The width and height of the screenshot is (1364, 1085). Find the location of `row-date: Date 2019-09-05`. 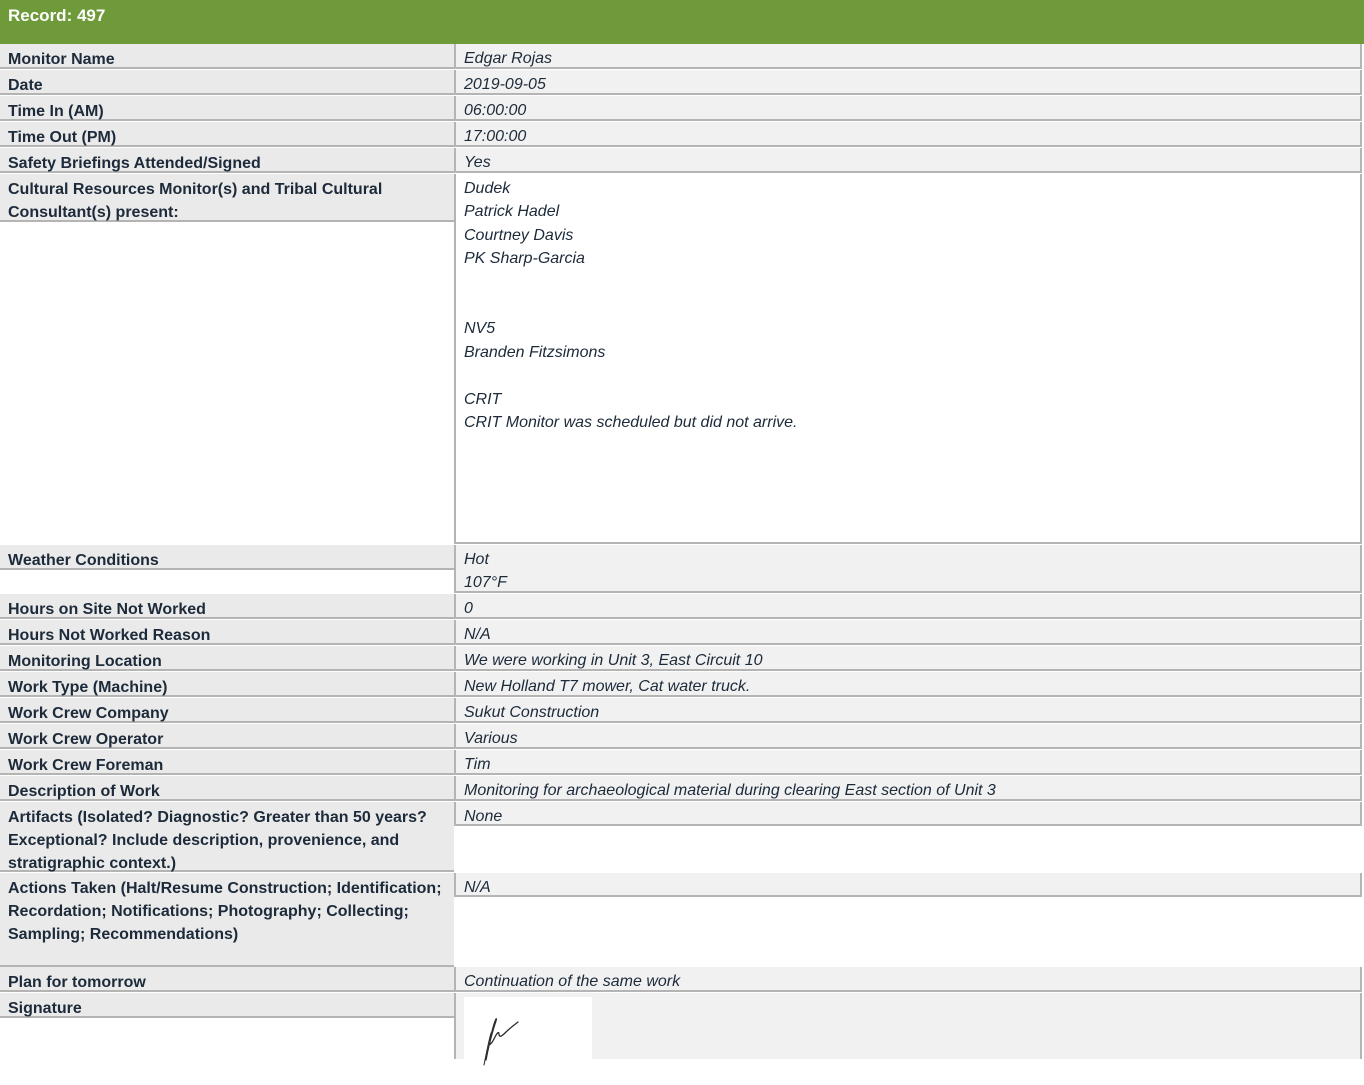

row-date: Date 2019-09-05 is located at coordinates (682, 82).